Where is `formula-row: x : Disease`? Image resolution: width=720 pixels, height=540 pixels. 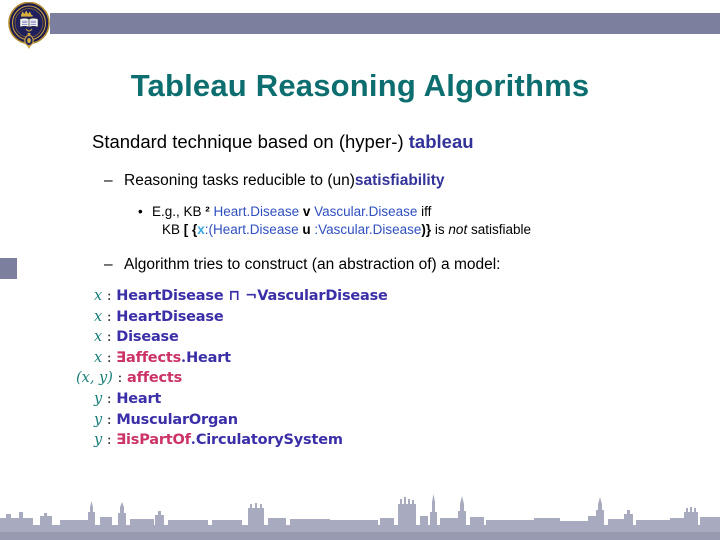
formula-row: x : Disease is located at coordinates (246, 337).